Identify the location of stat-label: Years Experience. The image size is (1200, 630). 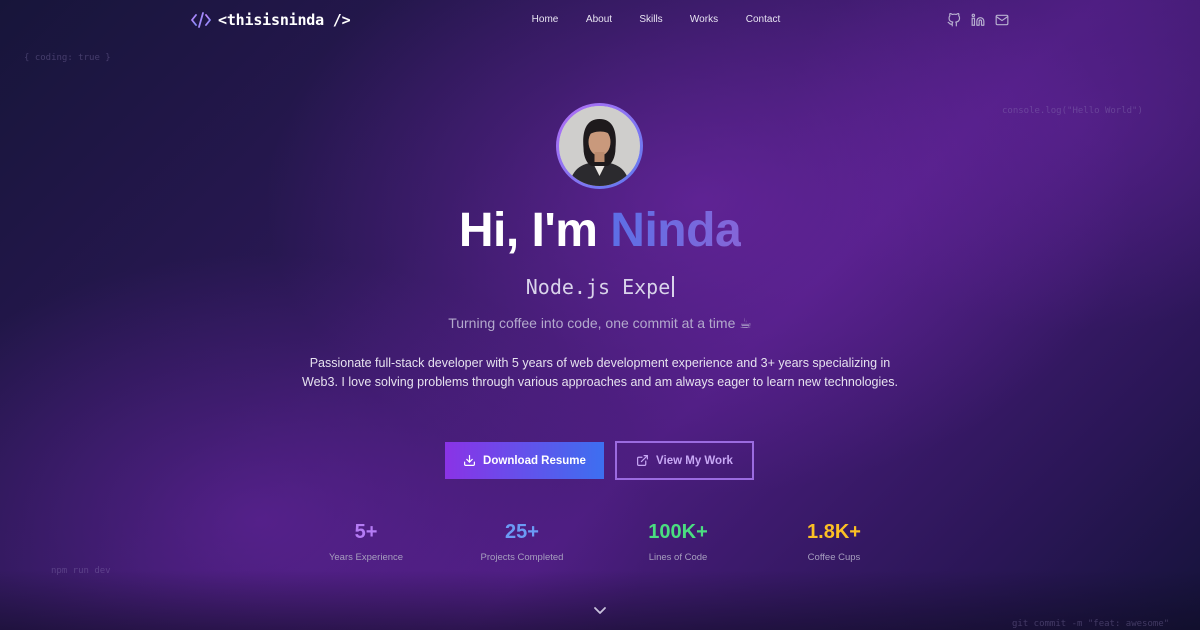
(366, 557).